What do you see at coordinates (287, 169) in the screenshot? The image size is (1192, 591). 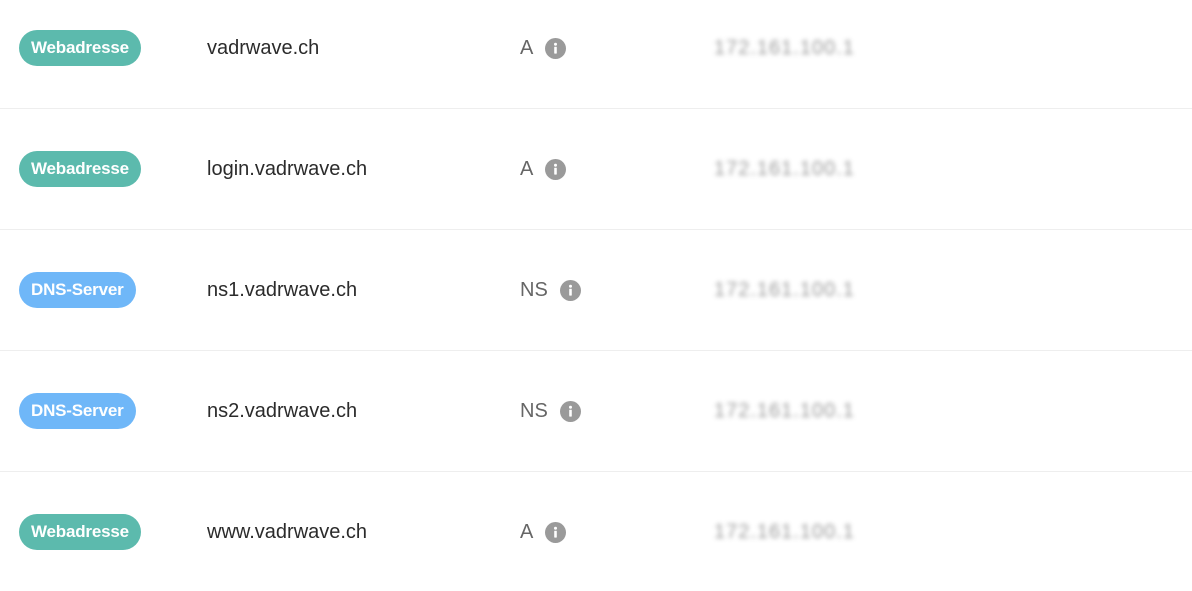 I see `record-host: login.vadrwave.ch` at bounding box center [287, 169].